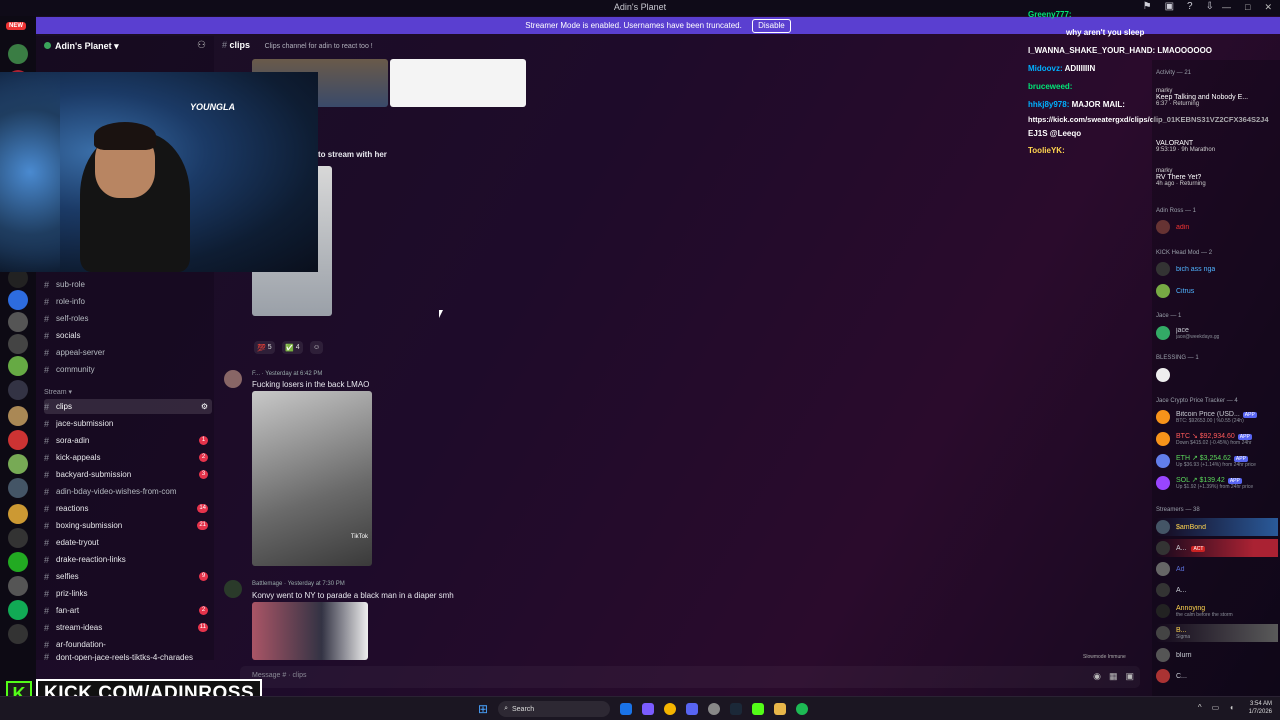 This screenshot has width=1280, height=720. What do you see at coordinates (317, 347) in the screenshot?
I see `add-reaction-button: ☺` at bounding box center [317, 347].